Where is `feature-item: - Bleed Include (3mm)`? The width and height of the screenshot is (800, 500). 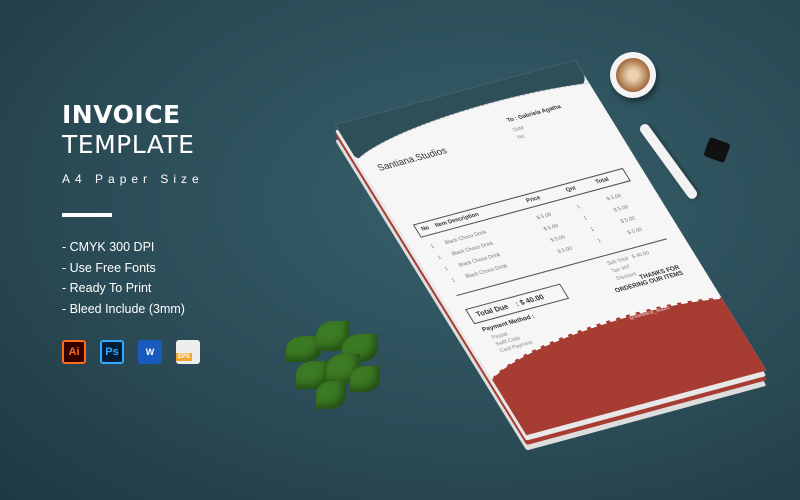 feature-item: - Bleed Include (3mm) is located at coordinates (123, 308).